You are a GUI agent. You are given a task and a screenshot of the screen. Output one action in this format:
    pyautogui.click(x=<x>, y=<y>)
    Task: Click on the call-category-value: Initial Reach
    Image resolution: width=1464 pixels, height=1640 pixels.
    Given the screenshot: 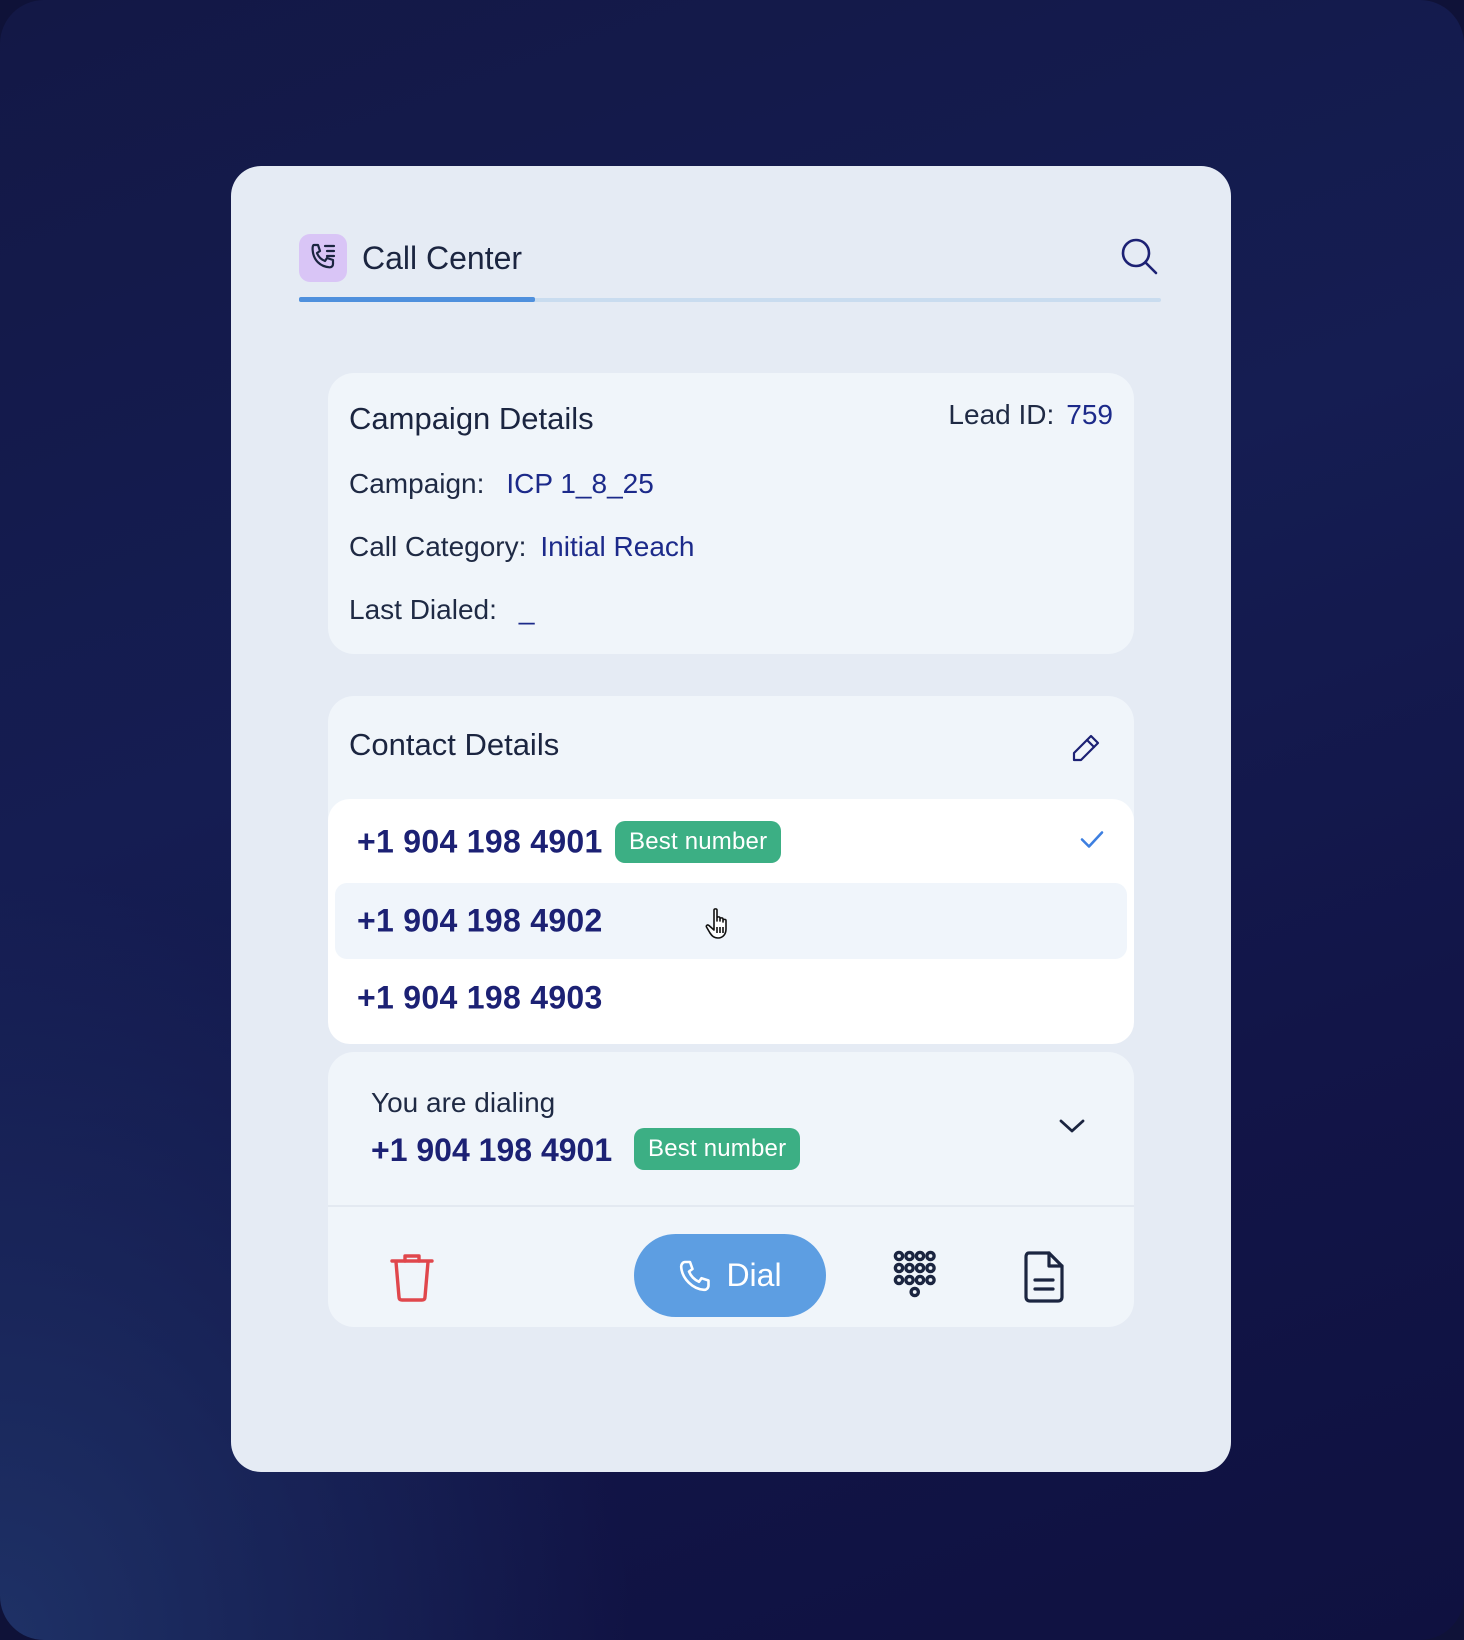 What is the action you would take?
    pyautogui.click(x=617, y=546)
    